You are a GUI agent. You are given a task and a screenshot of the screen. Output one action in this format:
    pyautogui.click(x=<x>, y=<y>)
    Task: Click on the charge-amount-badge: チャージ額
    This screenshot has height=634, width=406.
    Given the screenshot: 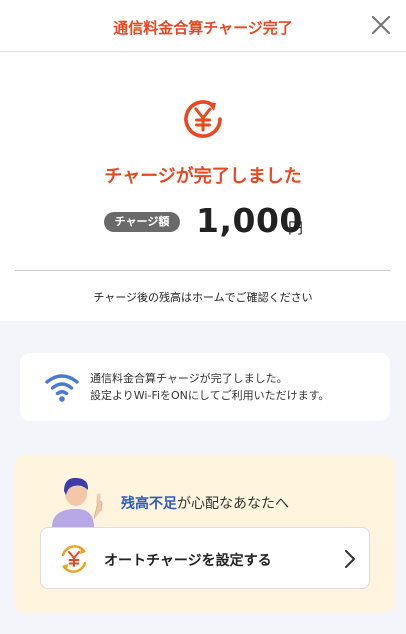 What is the action you would take?
    pyautogui.click(x=142, y=222)
    